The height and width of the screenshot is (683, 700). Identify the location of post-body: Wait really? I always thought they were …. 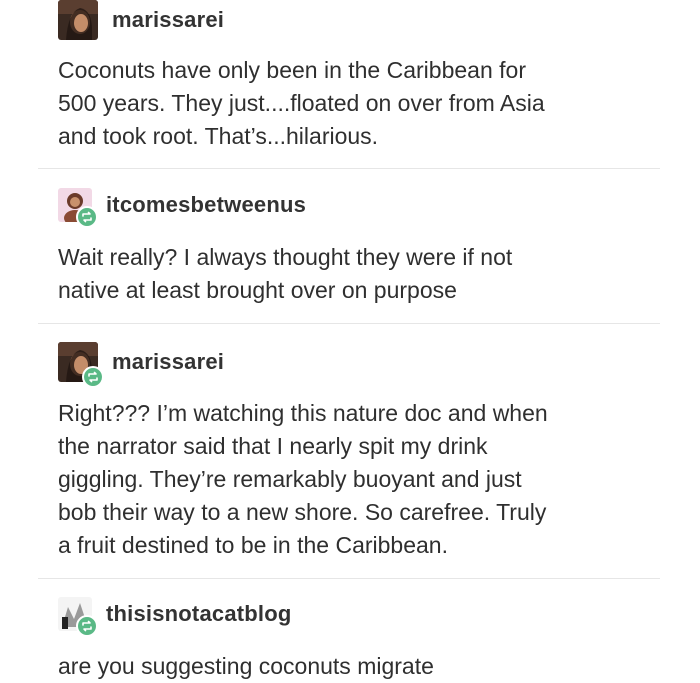
(358, 274).